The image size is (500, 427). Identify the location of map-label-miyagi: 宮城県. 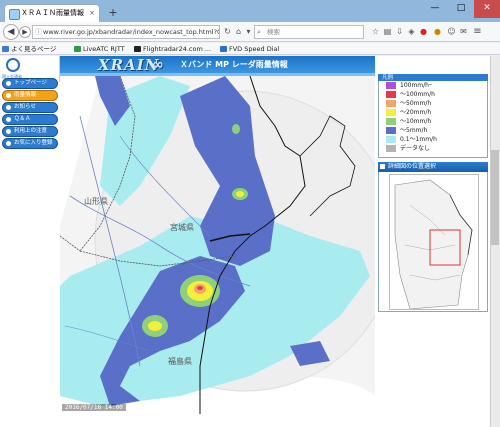
(182, 227).